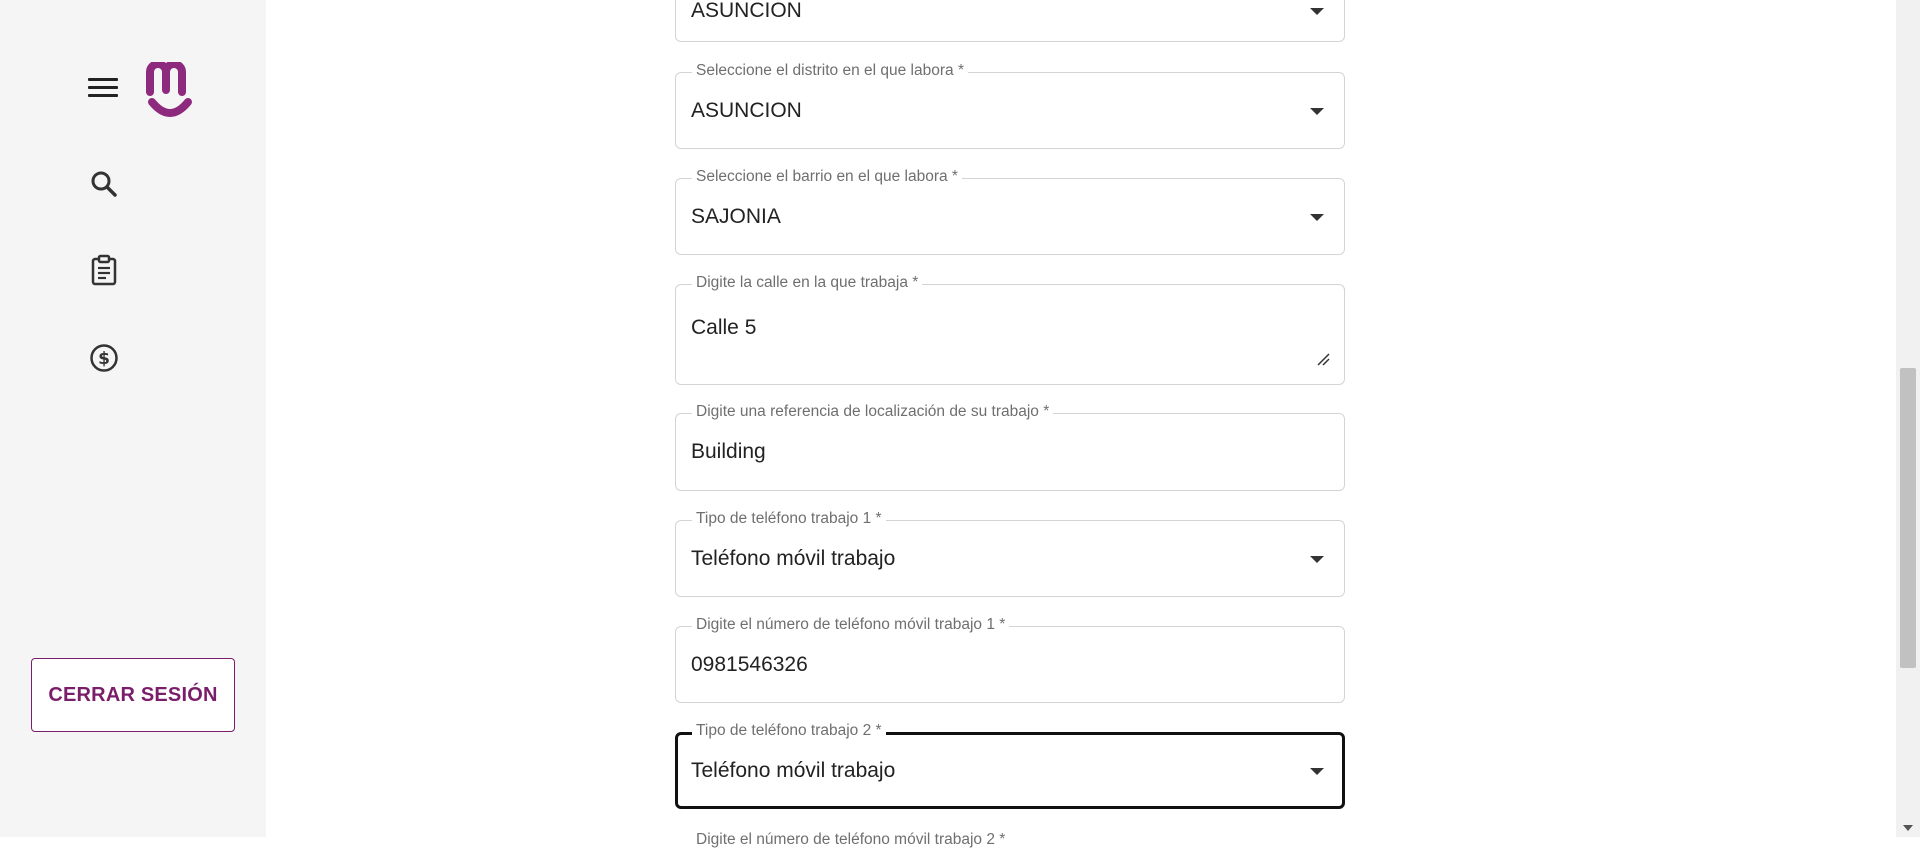  Describe the element at coordinates (746, 110) in the screenshot. I see `district-select-value: ASUNCION` at that location.